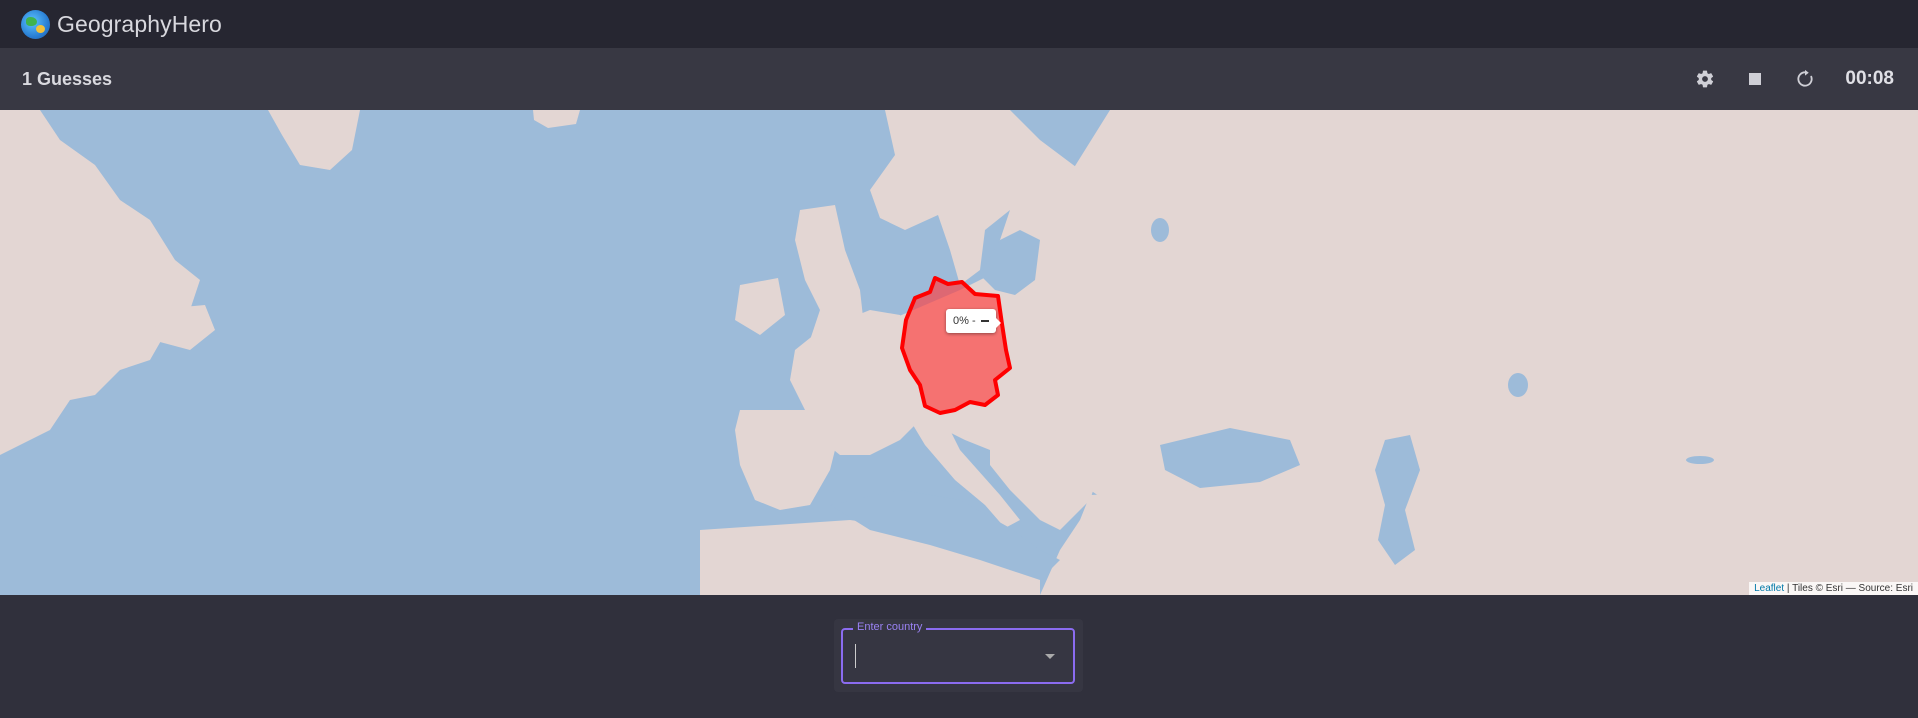  What do you see at coordinates (830, 277) in the screenshot?
I see `great-britain-landmass` at bounding box center [830, 277].